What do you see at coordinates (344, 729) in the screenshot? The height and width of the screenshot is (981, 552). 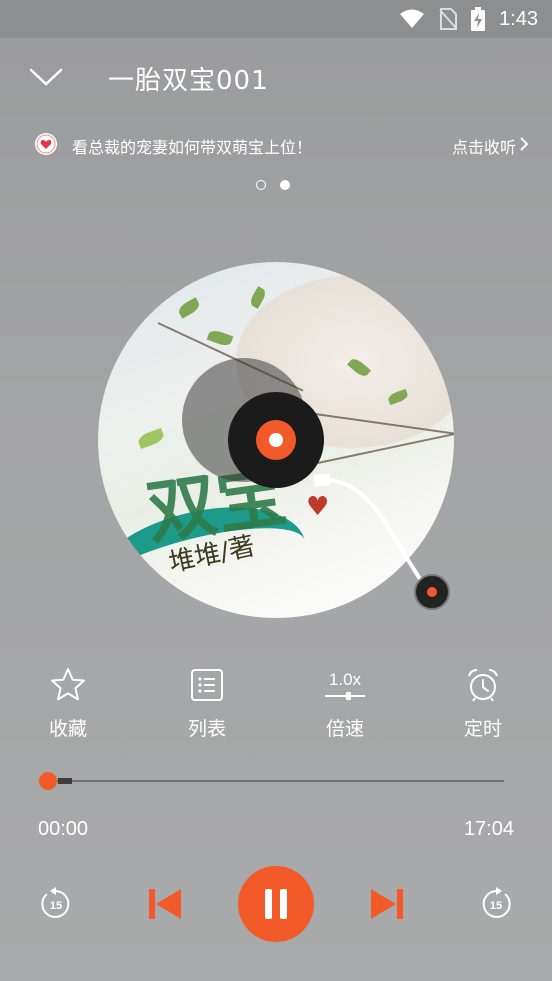 I see `speed-label: 倍速` at bounding box center [344, 729].